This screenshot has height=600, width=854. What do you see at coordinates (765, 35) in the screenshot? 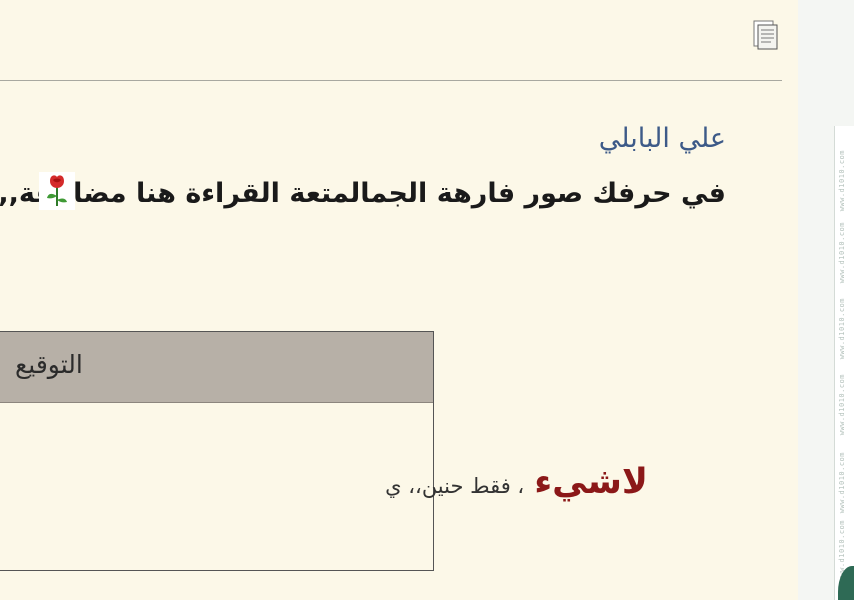
I see `document-icon` at bounding box center [765, 35].